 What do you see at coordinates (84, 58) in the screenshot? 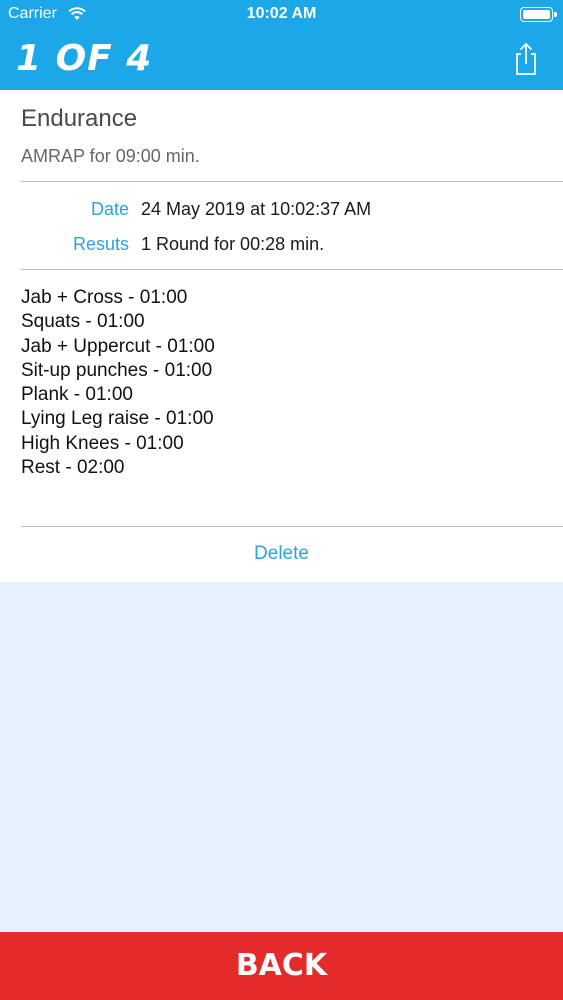
I see `page-title: 1 OF 4` at bounding box center [84, 58].